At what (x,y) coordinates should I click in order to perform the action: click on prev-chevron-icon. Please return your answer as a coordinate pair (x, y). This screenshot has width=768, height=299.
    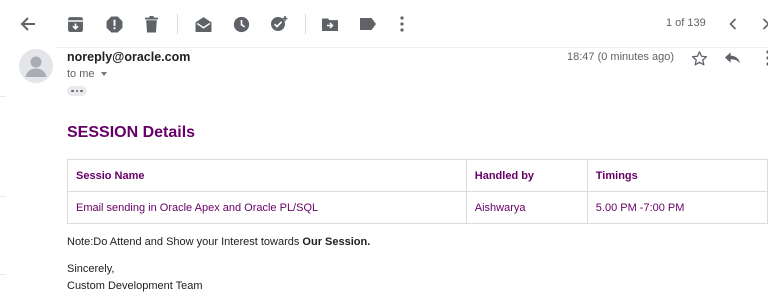
    Looking at the image, I should click on (733, 24).